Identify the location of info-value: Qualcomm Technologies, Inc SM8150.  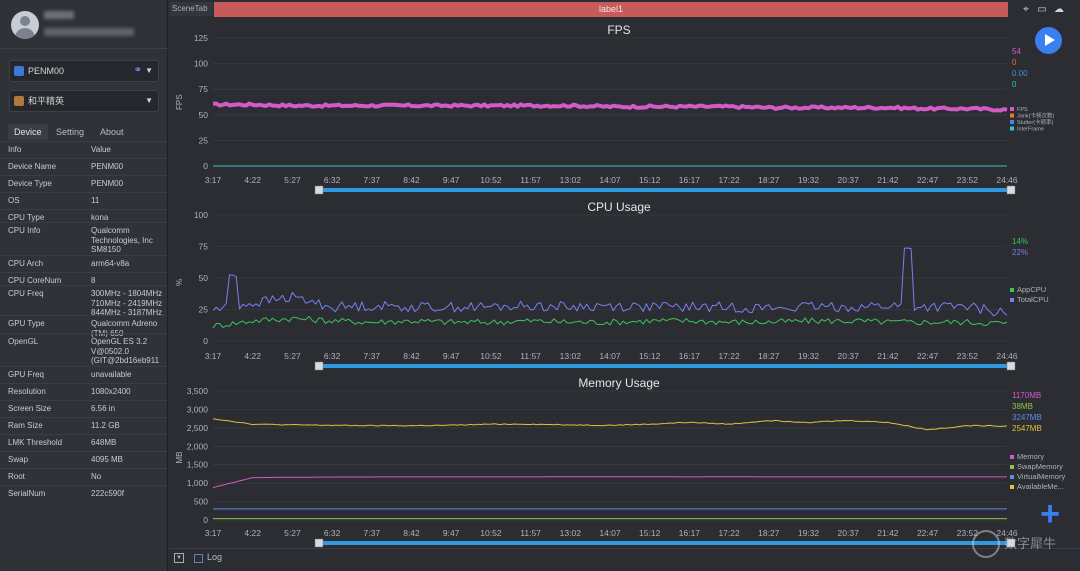
(122, 240).